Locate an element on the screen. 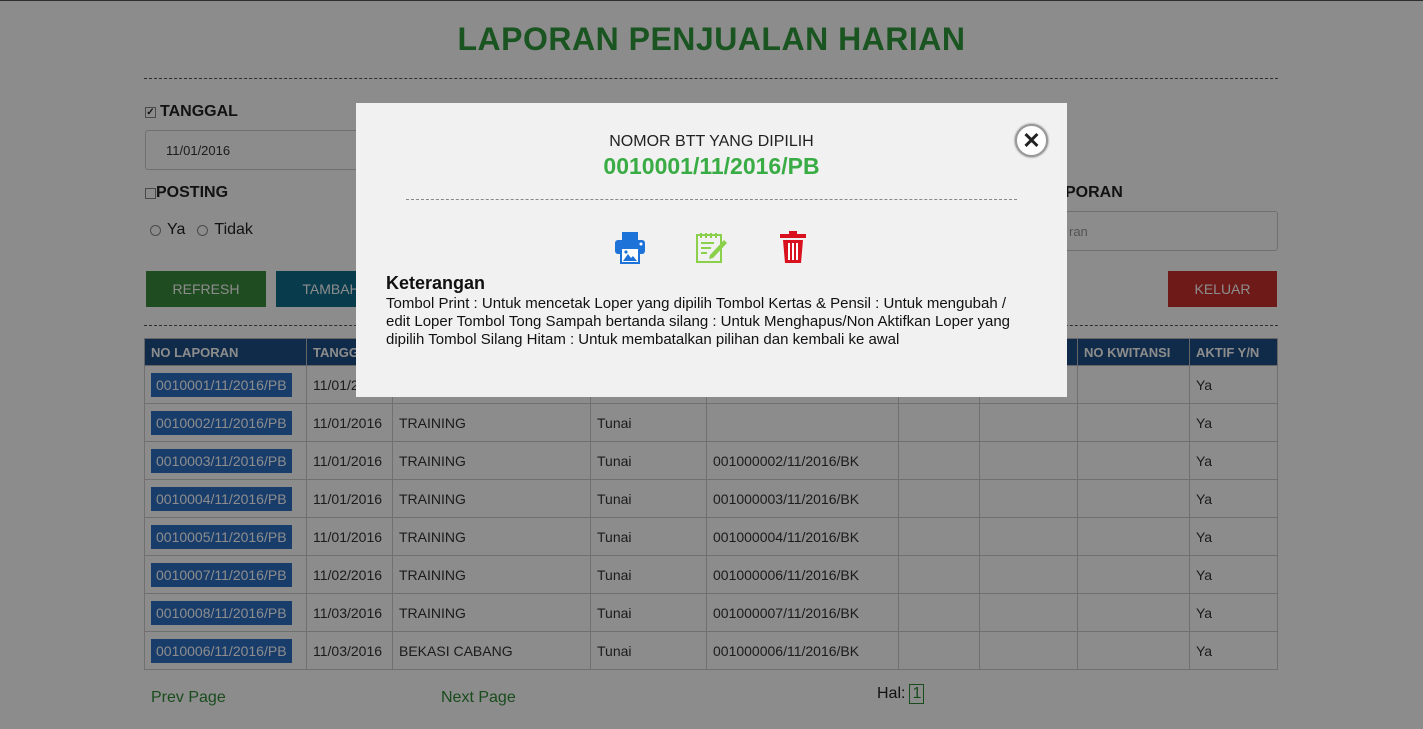 This screenshot has height=729, width=1423. edit-icon is located at coordinates (711, 247).